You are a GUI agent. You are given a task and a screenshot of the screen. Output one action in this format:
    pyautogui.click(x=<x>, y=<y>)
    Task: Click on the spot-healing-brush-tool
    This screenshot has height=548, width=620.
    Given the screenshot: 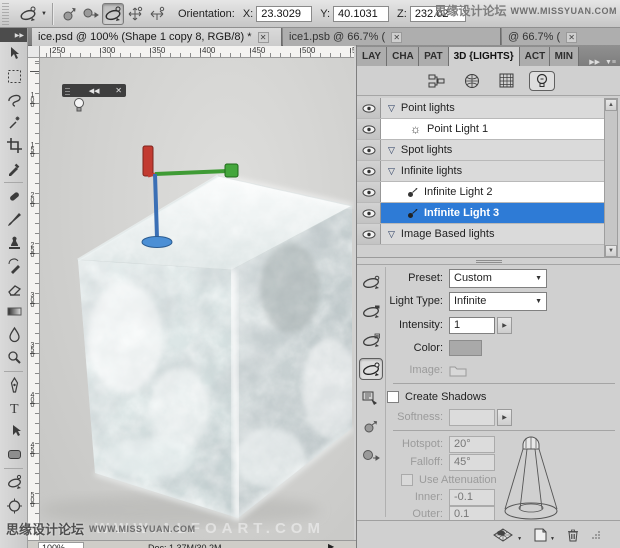 What is the action you would take?
    pyautogui.click(x=14, y=196)
    